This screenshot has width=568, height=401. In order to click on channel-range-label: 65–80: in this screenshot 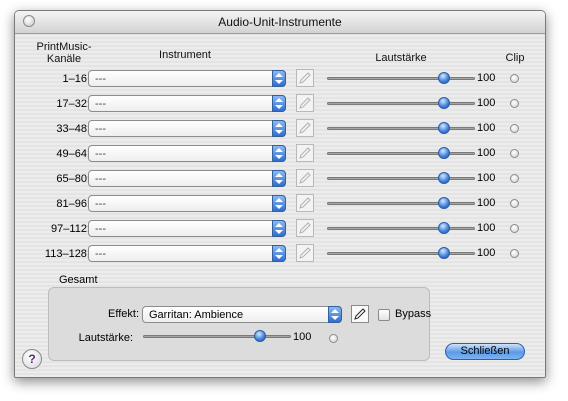, I will do `click(73, 179)`.